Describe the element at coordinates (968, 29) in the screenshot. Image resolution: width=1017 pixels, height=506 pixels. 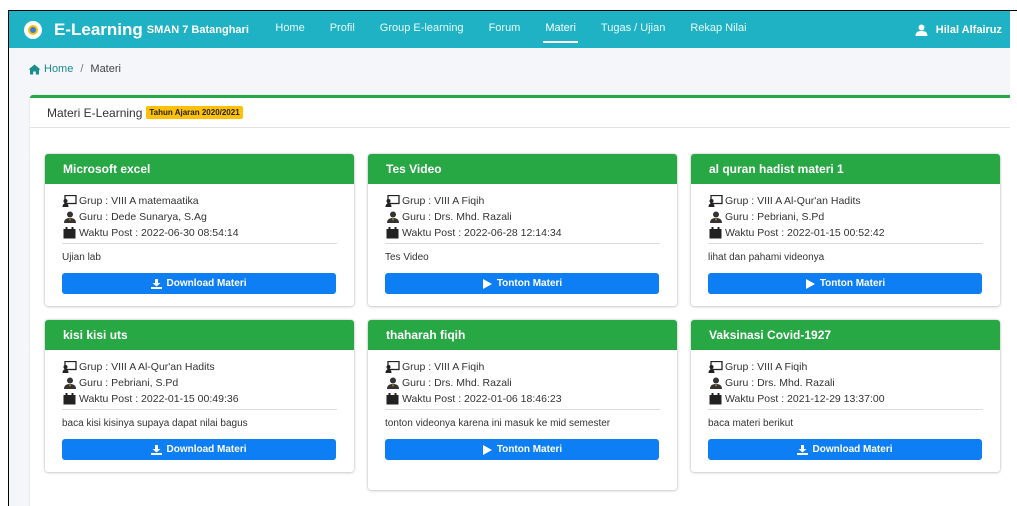
I see `user-name: Hilal Alfairuz` at that location.